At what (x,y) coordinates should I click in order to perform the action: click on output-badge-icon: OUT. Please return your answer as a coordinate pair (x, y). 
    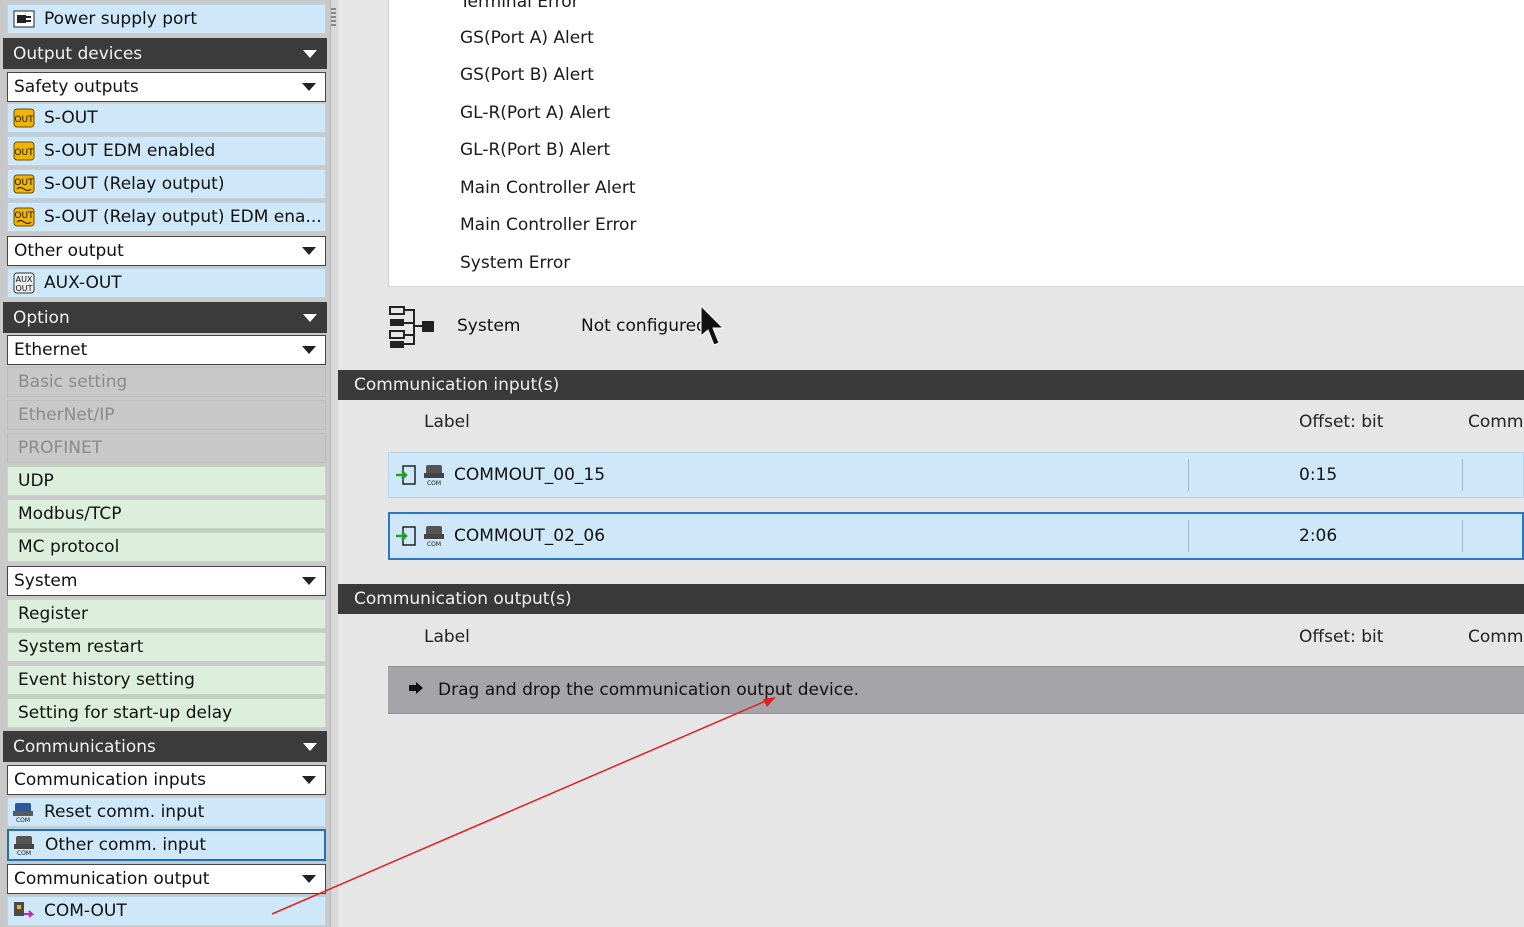
    Looking at the image, I should click on (24, 118).